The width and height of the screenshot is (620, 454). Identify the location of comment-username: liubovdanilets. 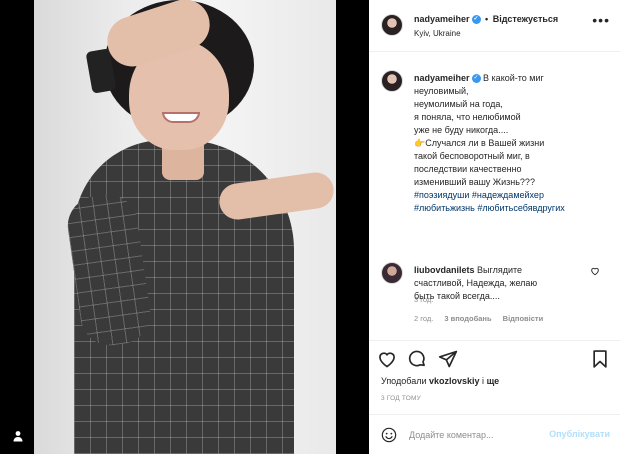
(444, 270).